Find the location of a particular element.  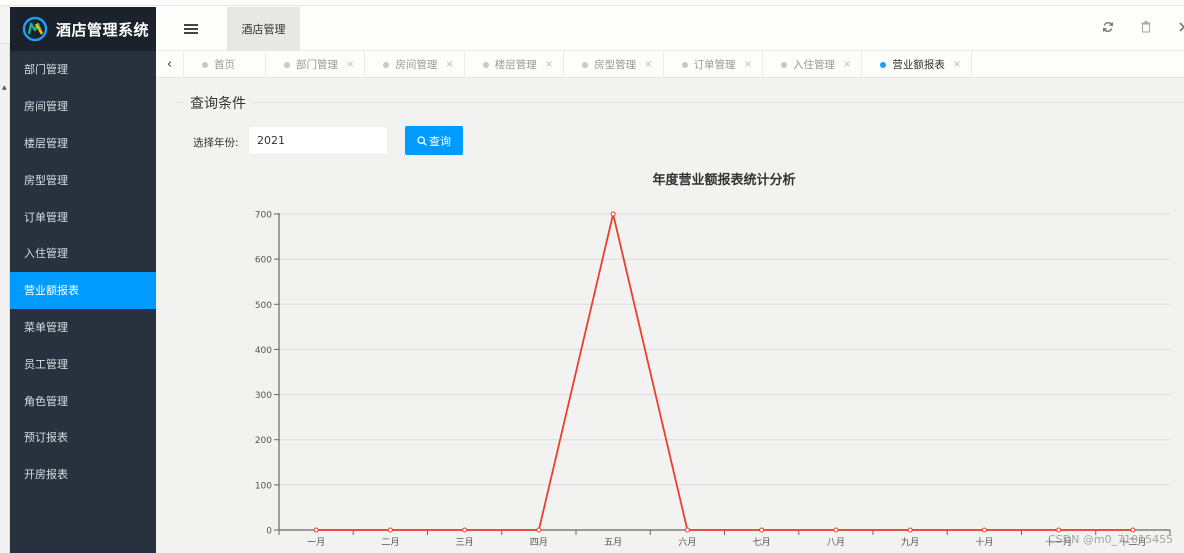

scroll-up-arrow-icon: ▲ is located at coordinates (4, 87).